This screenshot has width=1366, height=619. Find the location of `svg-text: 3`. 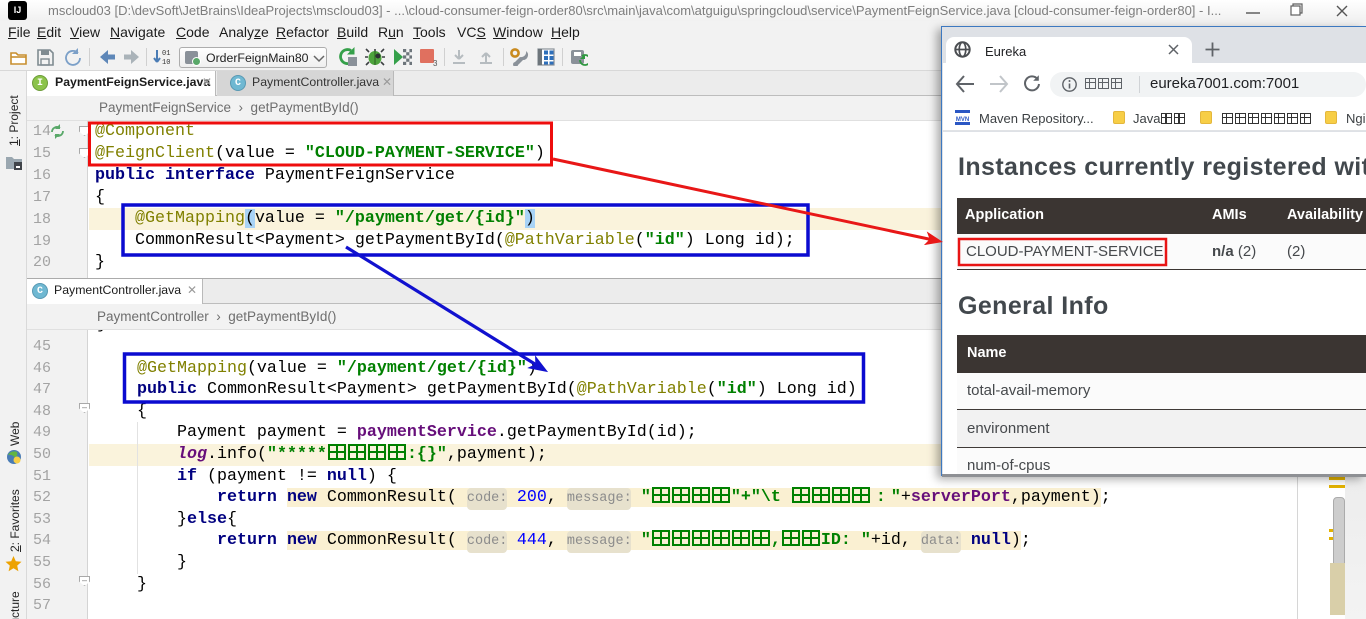

svg-text: 3 is located at coordinates (435, 63).